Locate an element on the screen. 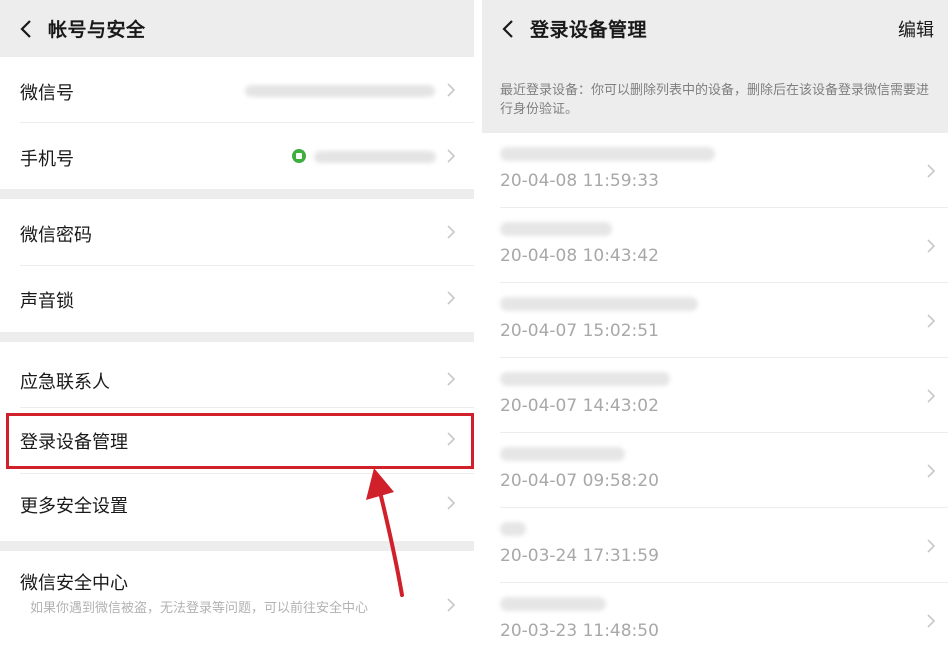 The image size is (948, 652). page-title: 帐号与安全 is located at coordinates (97, 30).